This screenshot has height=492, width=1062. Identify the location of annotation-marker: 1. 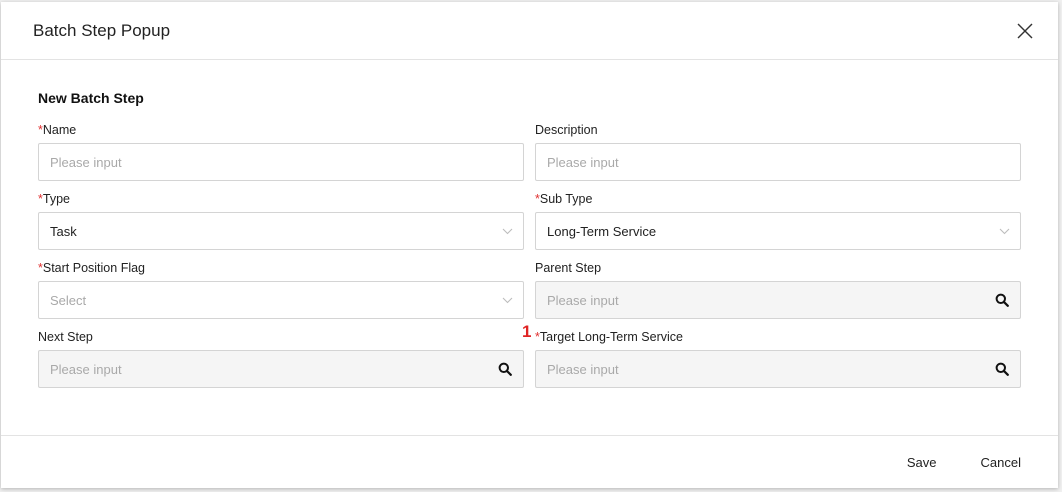
(527, 331).